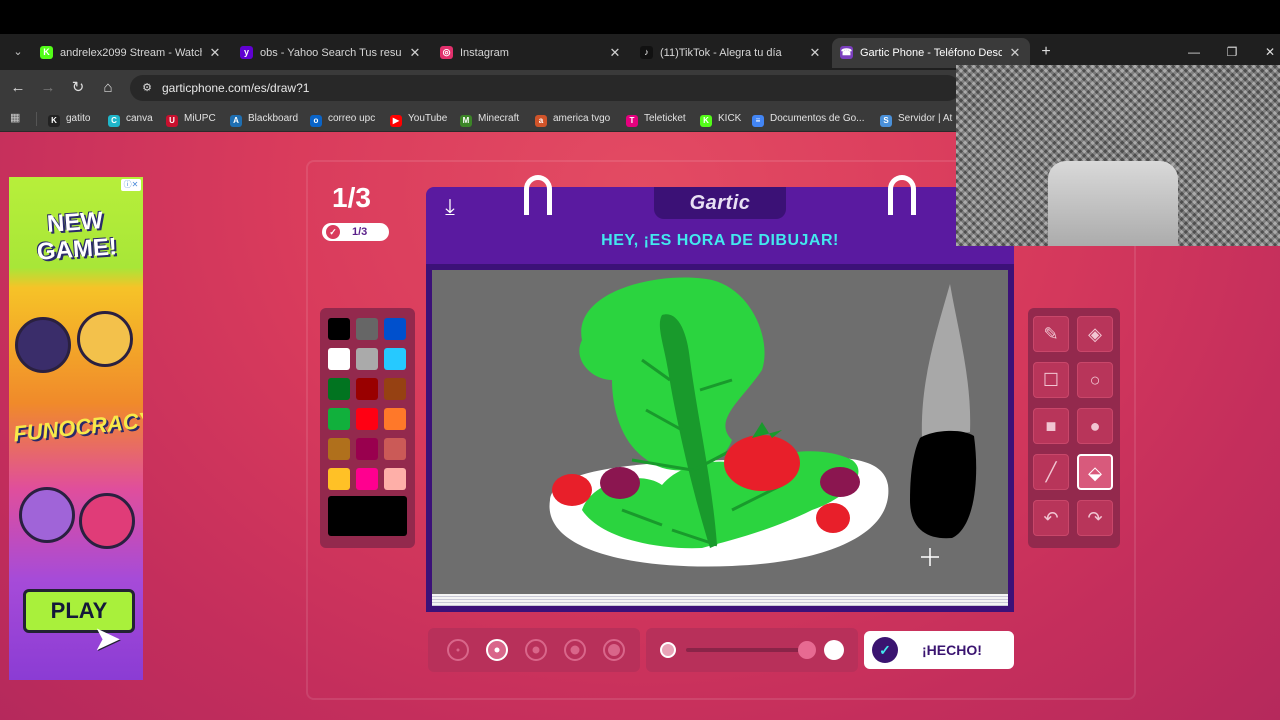  I want to click on bookmark-label: YouTube, so click(428, 118).